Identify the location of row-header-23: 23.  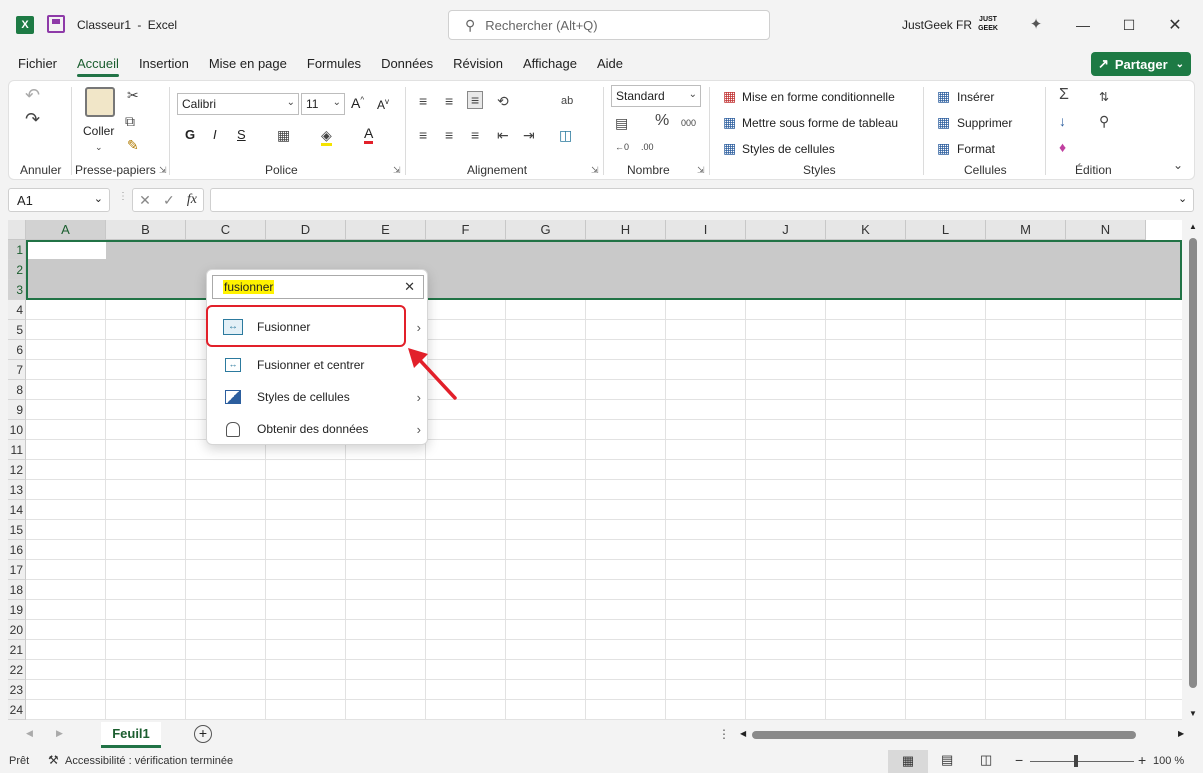
(17, 690).